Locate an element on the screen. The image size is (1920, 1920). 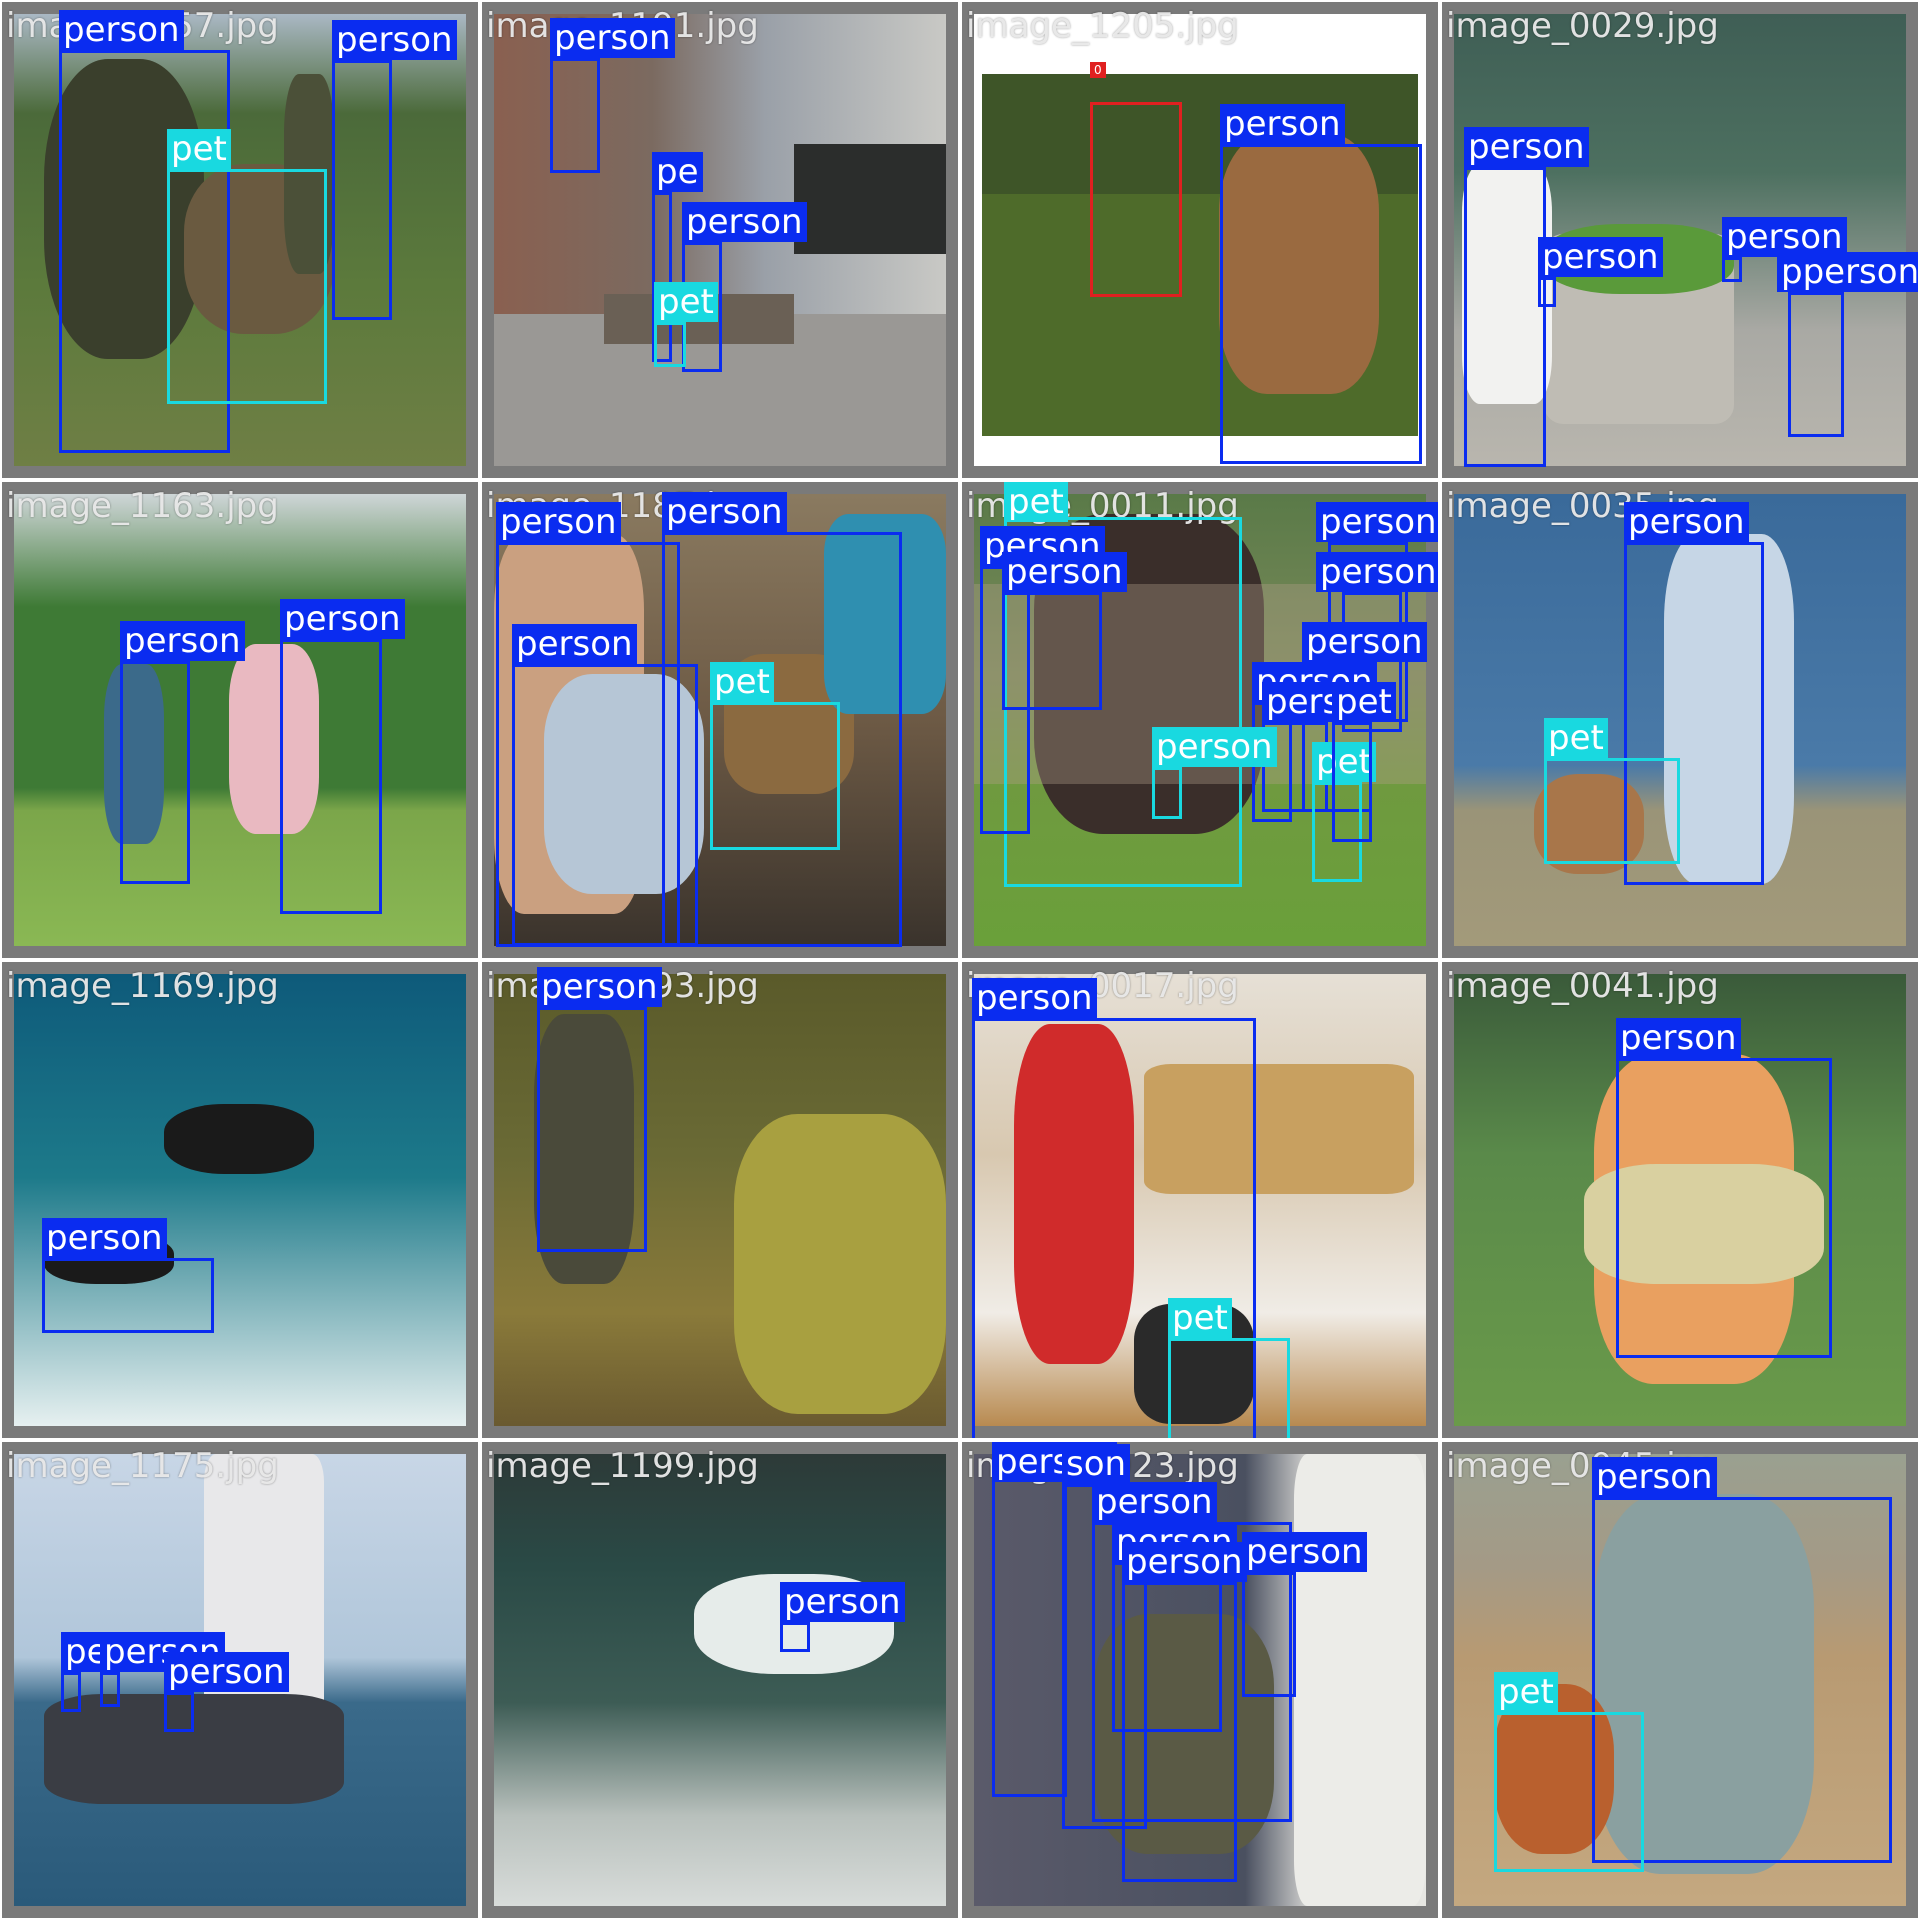
detection-tile: image_1191.jpgpersonpepersonpet is located at coordinates (720, 240).